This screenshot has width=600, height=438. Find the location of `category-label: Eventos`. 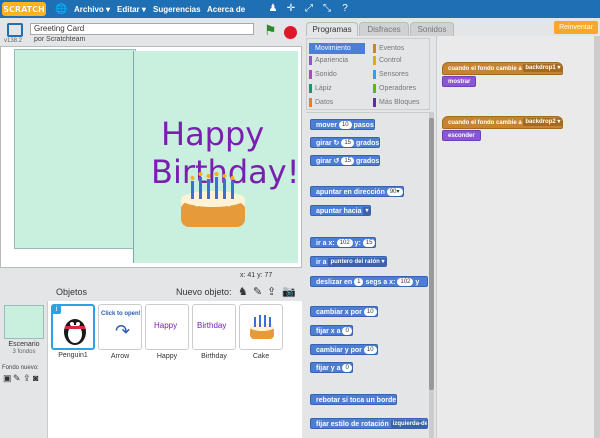

category-label: Eventos is located at coordinates (392, 48).